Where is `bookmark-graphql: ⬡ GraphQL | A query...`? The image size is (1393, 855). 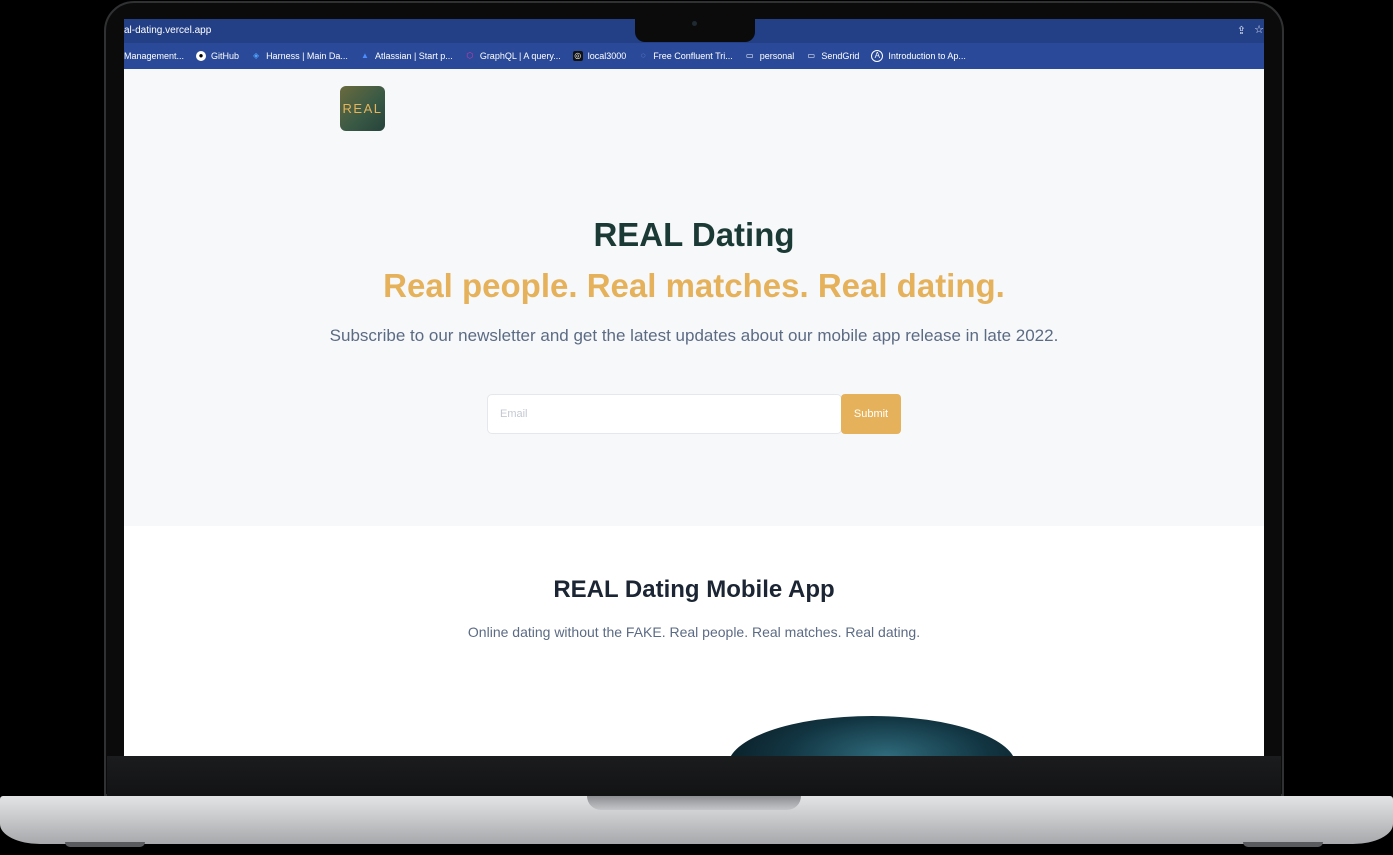 bookmark-graphql: ⬡ GraphQL | A query... is located at coordinates (513, 56).